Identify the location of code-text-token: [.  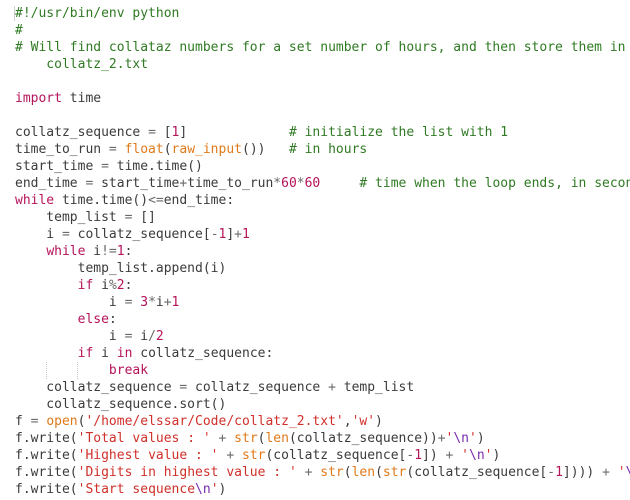
(163, 132).